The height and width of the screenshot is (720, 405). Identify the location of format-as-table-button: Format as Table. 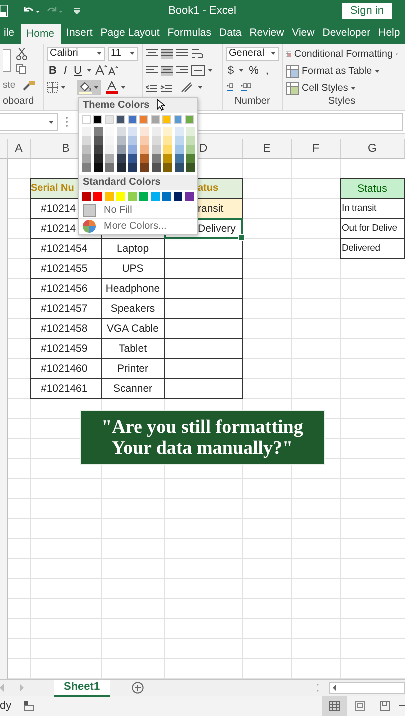
(342, 71).